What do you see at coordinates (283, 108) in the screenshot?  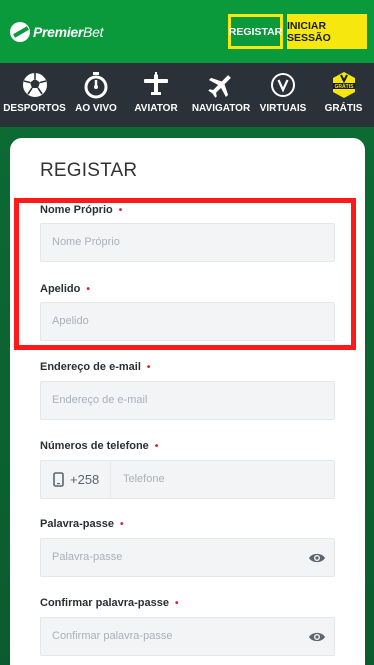 I see `nav-label-virtuais: VIRTUAIS` at bounding box center [283, 108].